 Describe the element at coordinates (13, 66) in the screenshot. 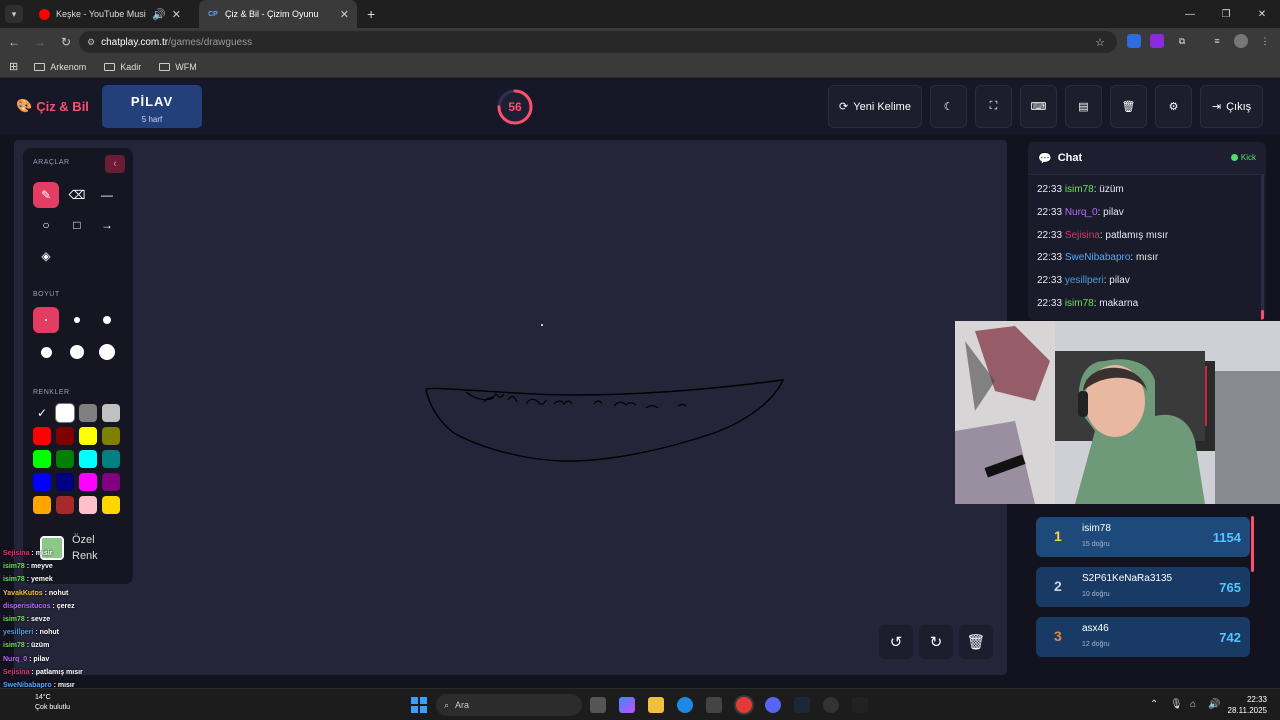

I see `apps-grid-icon: ⊞` at that location.